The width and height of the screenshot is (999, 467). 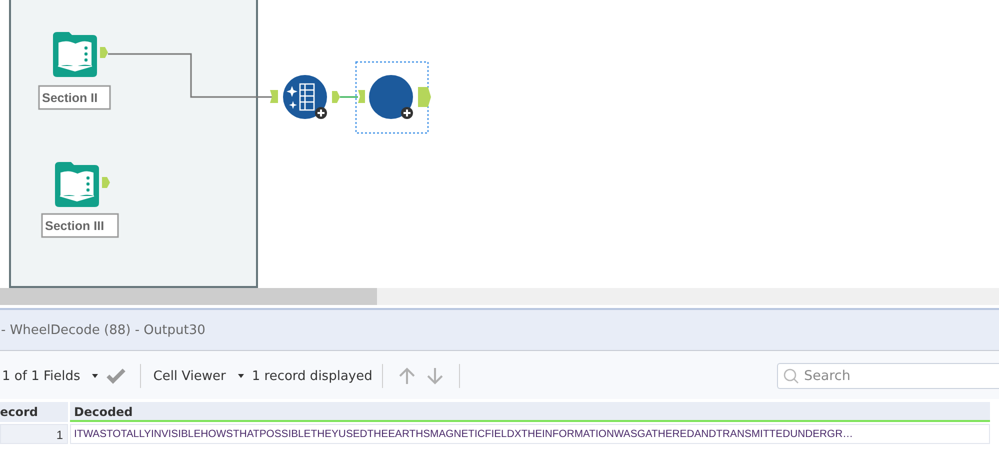 I want to click on node-label: Section III, so click(x=80, y=225).